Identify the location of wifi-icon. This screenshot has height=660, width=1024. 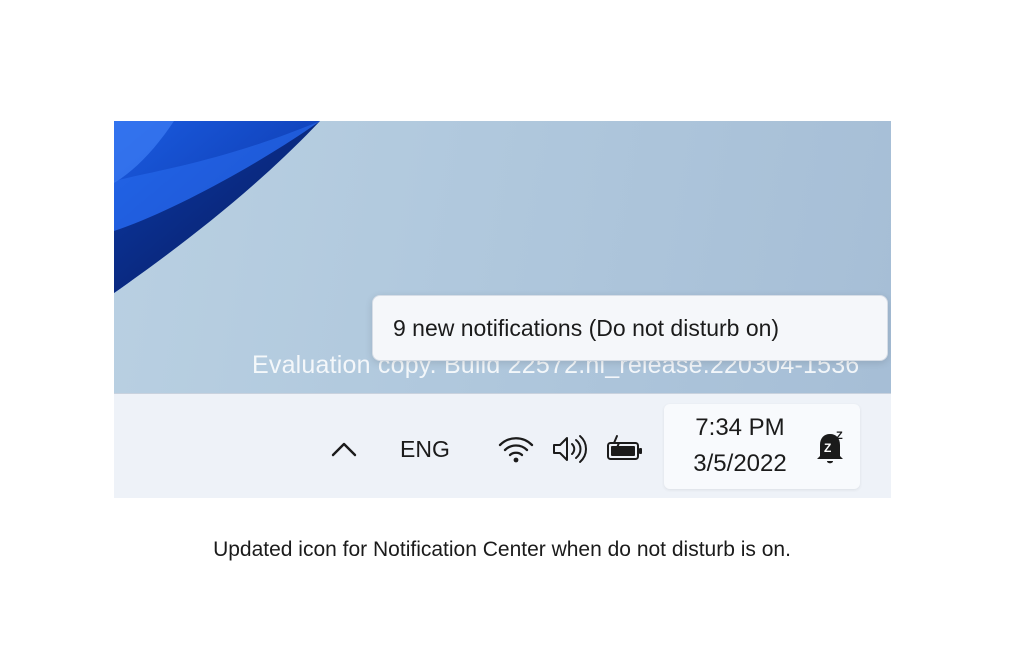
(516, 450).